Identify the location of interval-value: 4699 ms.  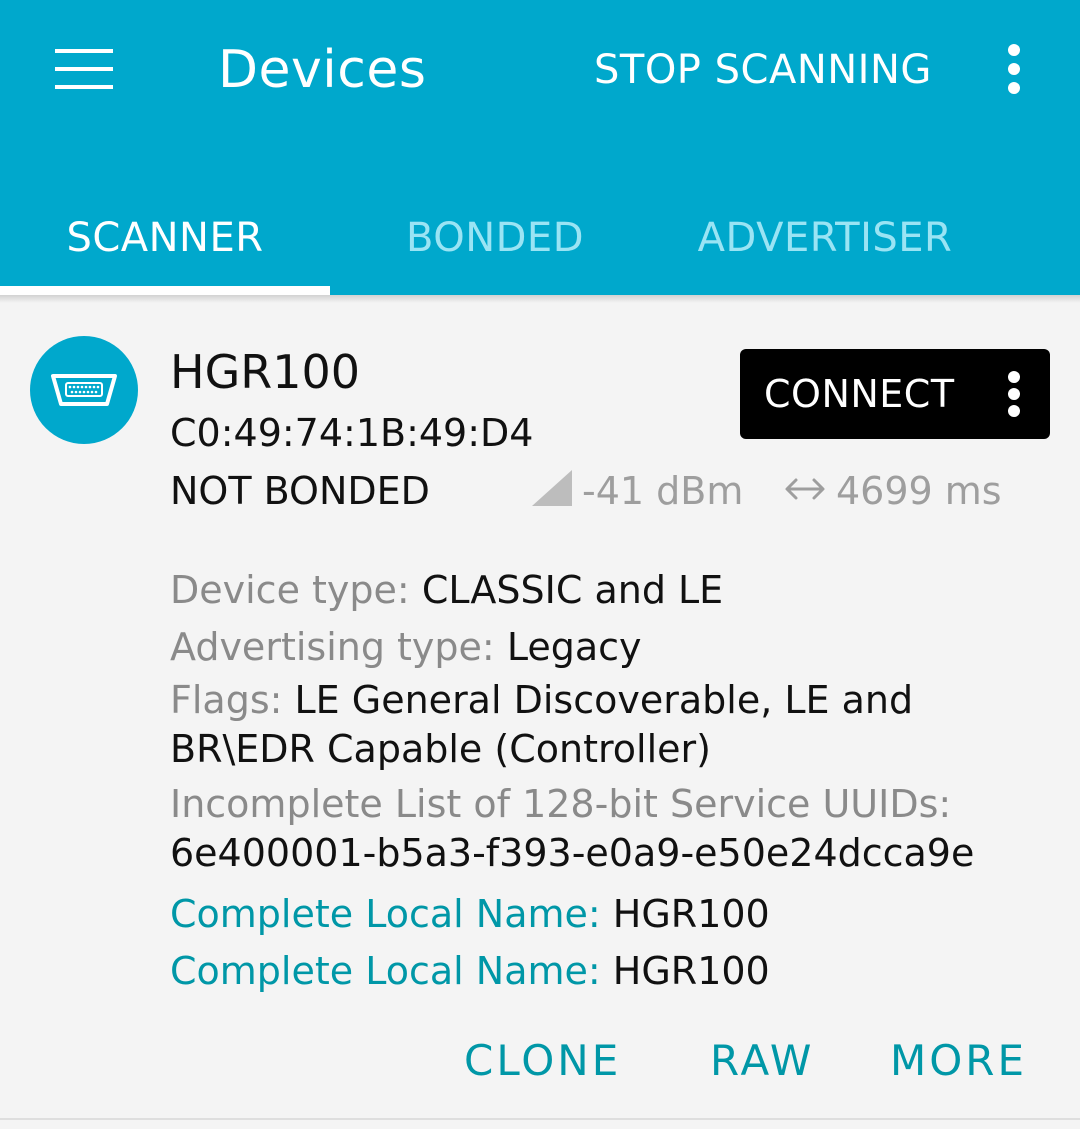
(919, 491).